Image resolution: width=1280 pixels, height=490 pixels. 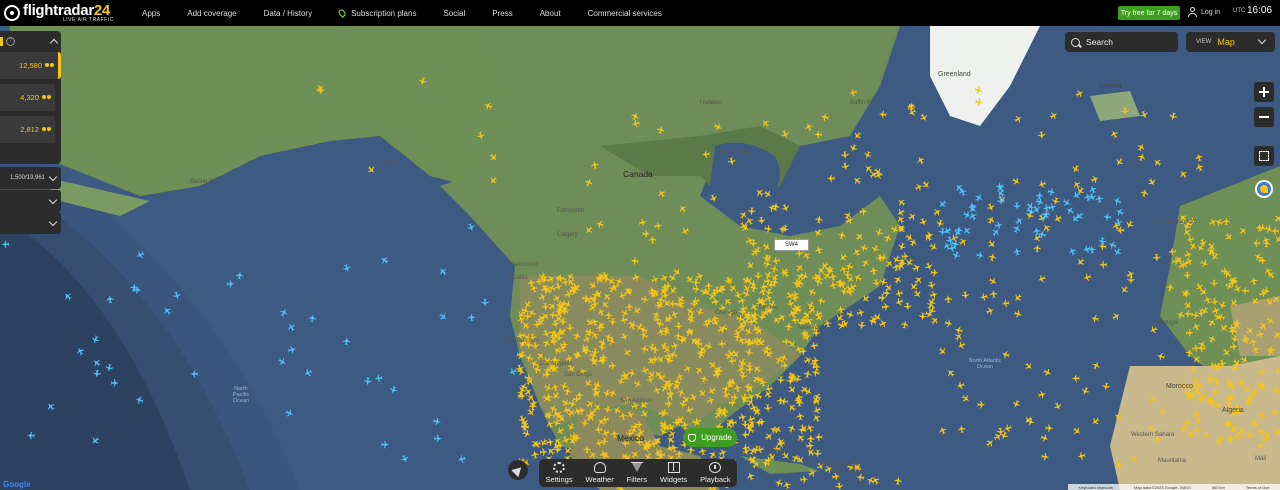 What do you see at coordinates (1204, 12) in the screenshot?
I see `login-button: Log in` at bounding box center [1204, 12].